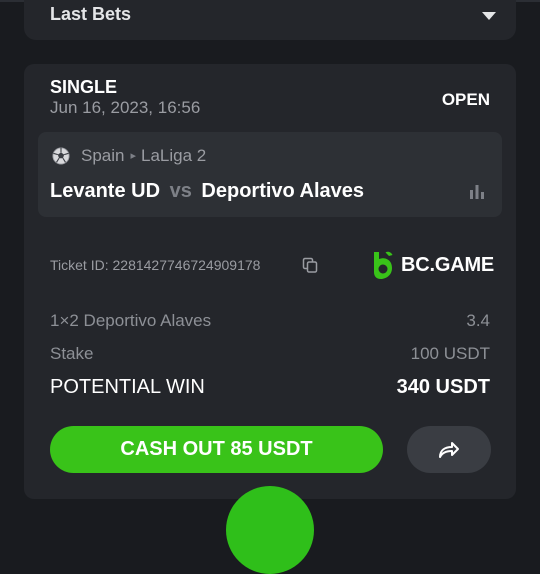 This screenshot has width=540, height=574. I want to click on bet-date: Jun 16, 2023, 16:56, so click(125, 107).